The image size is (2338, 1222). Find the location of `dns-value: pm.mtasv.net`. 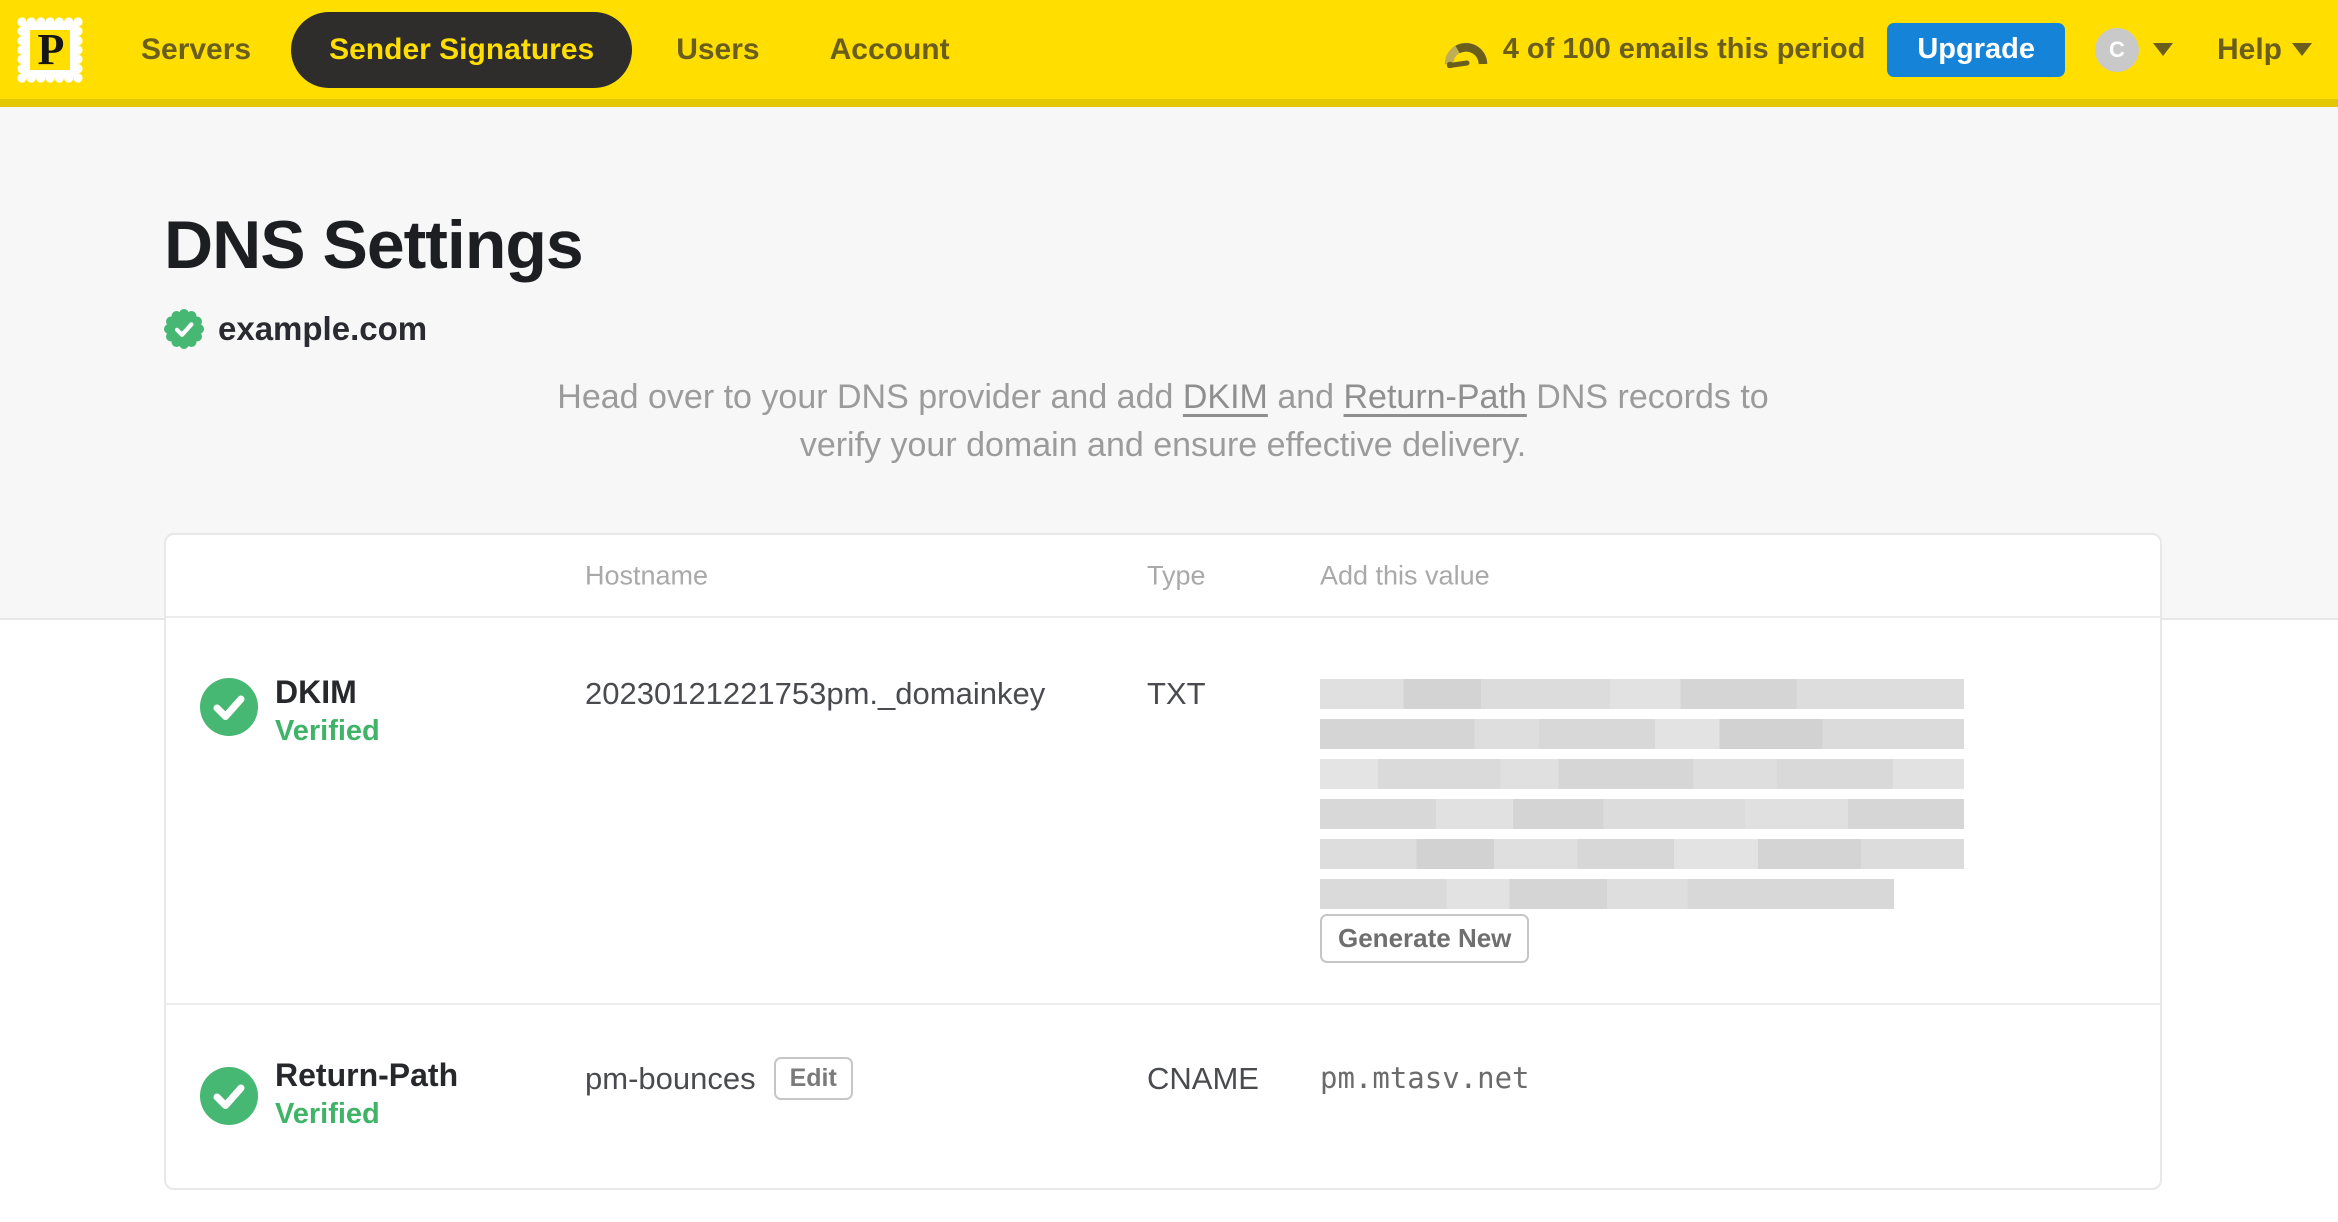

dns-value: pm.mtasv.net is located at coordinates (1425, 1078).